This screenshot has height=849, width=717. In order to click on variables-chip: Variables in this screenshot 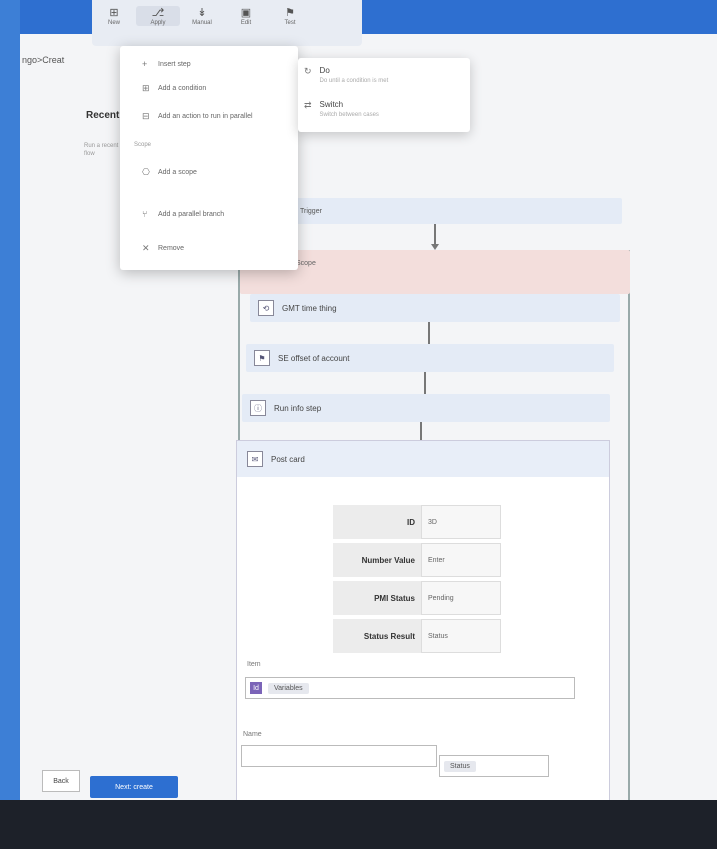, I will do `click(288, 688)`.